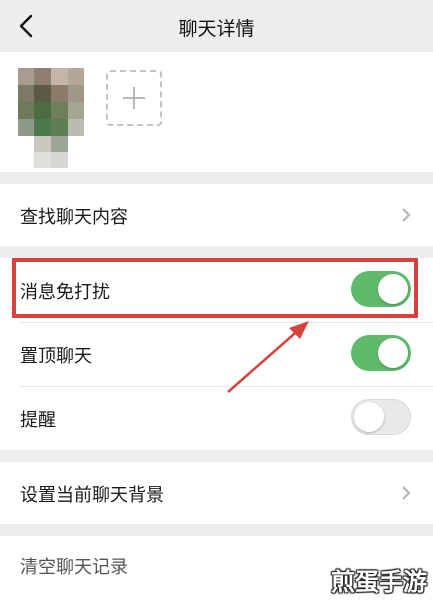 This screenshot has width=433, height=600. I want to click on annotation-arrow, so click(268, 357).